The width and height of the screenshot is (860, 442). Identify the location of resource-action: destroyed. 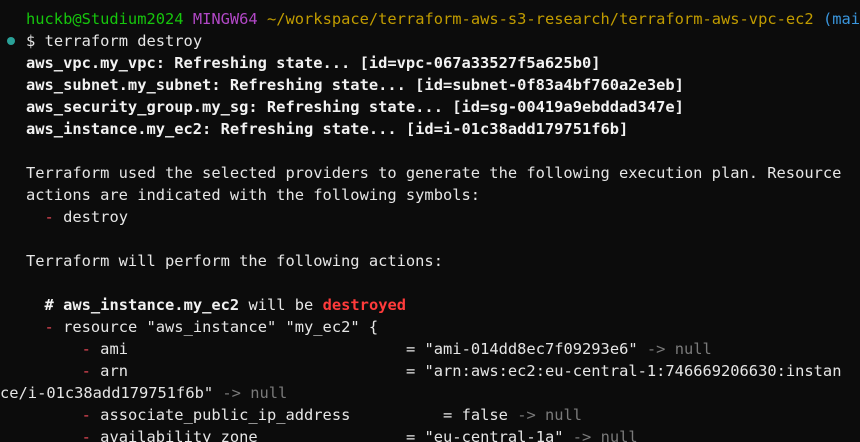
(364, 305).